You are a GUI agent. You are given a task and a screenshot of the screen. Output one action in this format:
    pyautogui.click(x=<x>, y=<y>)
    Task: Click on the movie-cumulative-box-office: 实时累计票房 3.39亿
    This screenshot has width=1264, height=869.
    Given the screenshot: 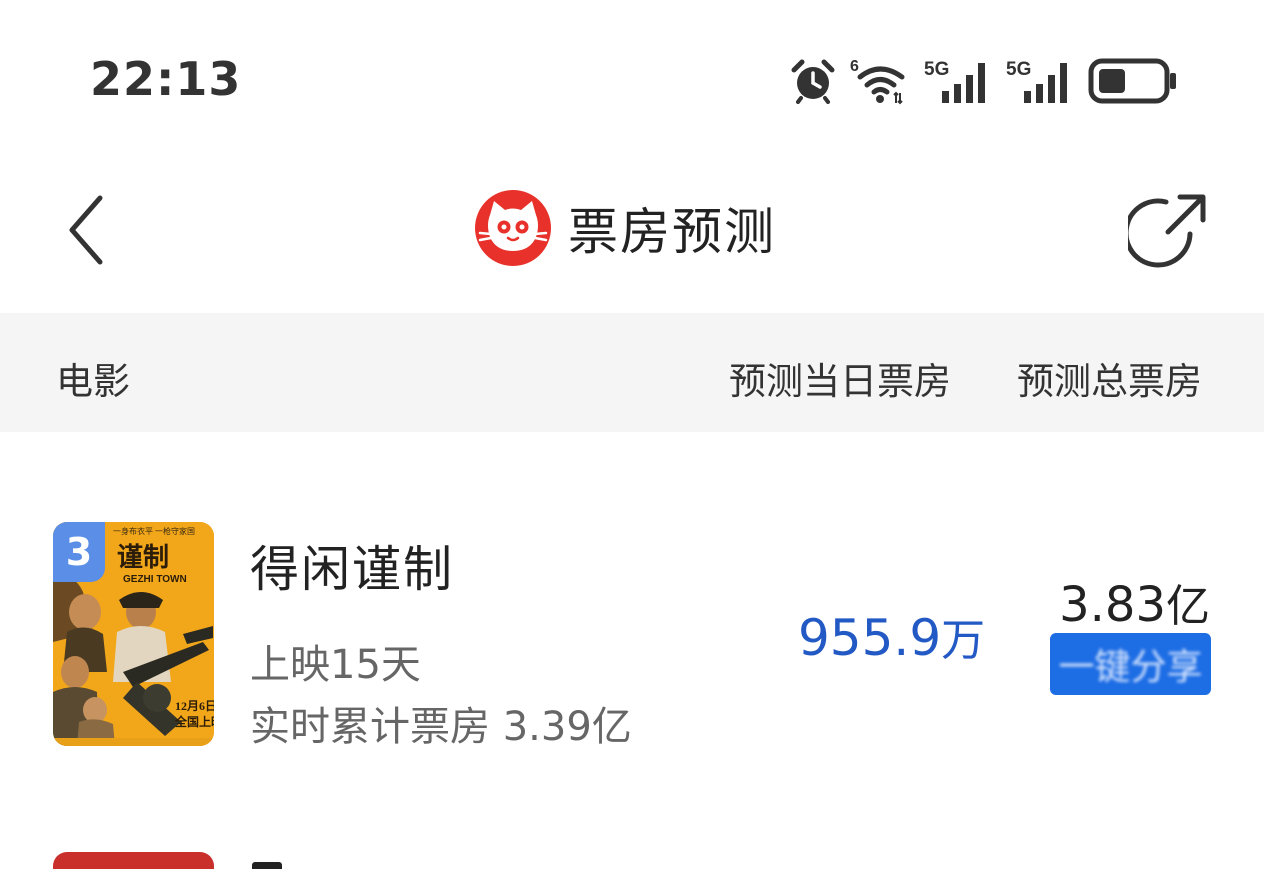 What is the action you would take?
    pyautogui.click(x=441, y=727)
    